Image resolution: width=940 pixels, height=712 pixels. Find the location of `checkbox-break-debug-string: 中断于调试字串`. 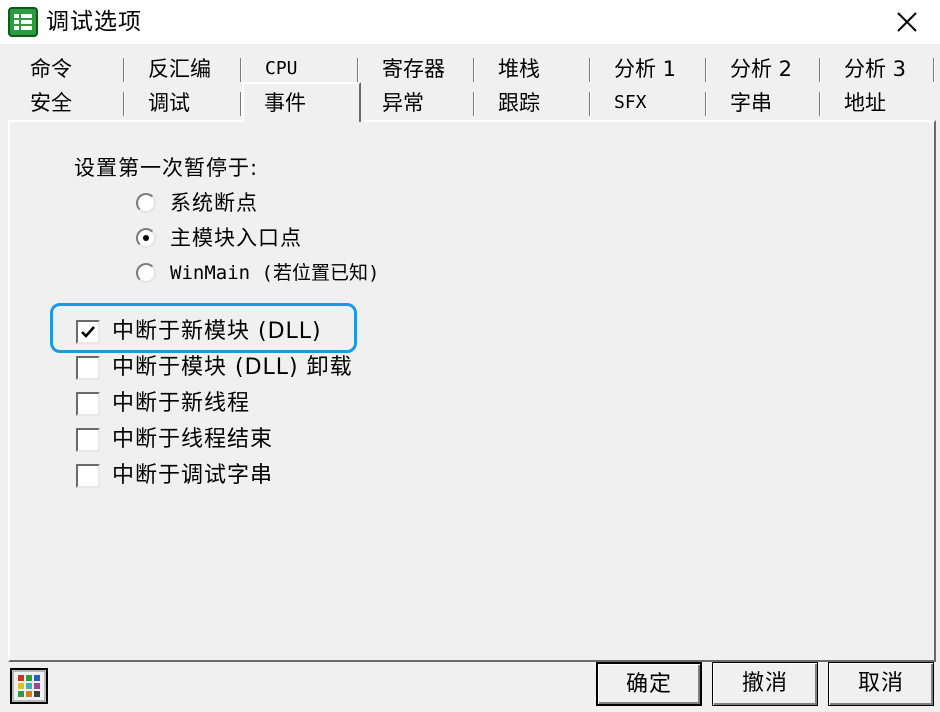

checkbox-break-debug-string: 中断于调试字串 is located at coordinates (174, 476).